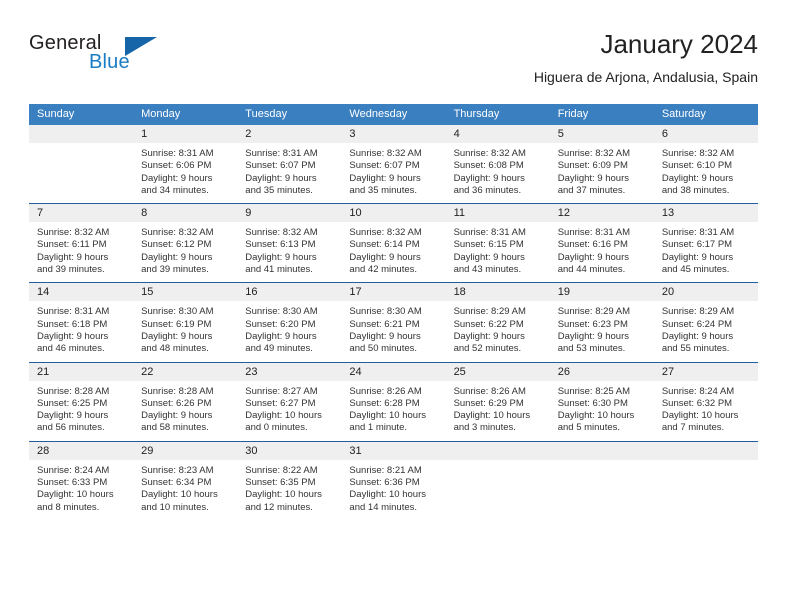 This screenshot has width=792, height=612. Describe the element at coordinates (384, 166) in the screenshot. I see `sunset-text: Sunset: 6:07 PM` at that location.